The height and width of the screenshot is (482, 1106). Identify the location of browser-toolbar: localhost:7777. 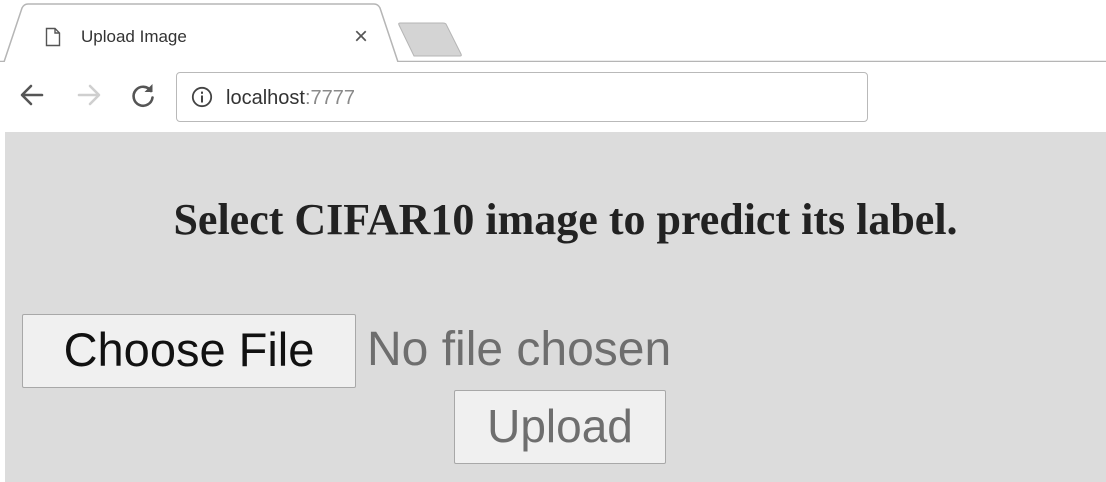
(553, 97).